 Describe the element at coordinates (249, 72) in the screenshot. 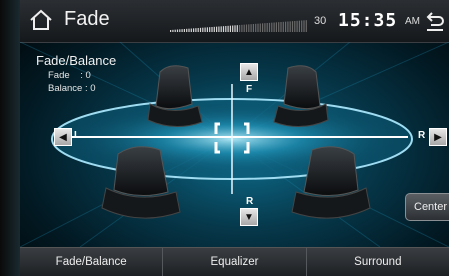

I see `fade-front-button: ▲` at that location.